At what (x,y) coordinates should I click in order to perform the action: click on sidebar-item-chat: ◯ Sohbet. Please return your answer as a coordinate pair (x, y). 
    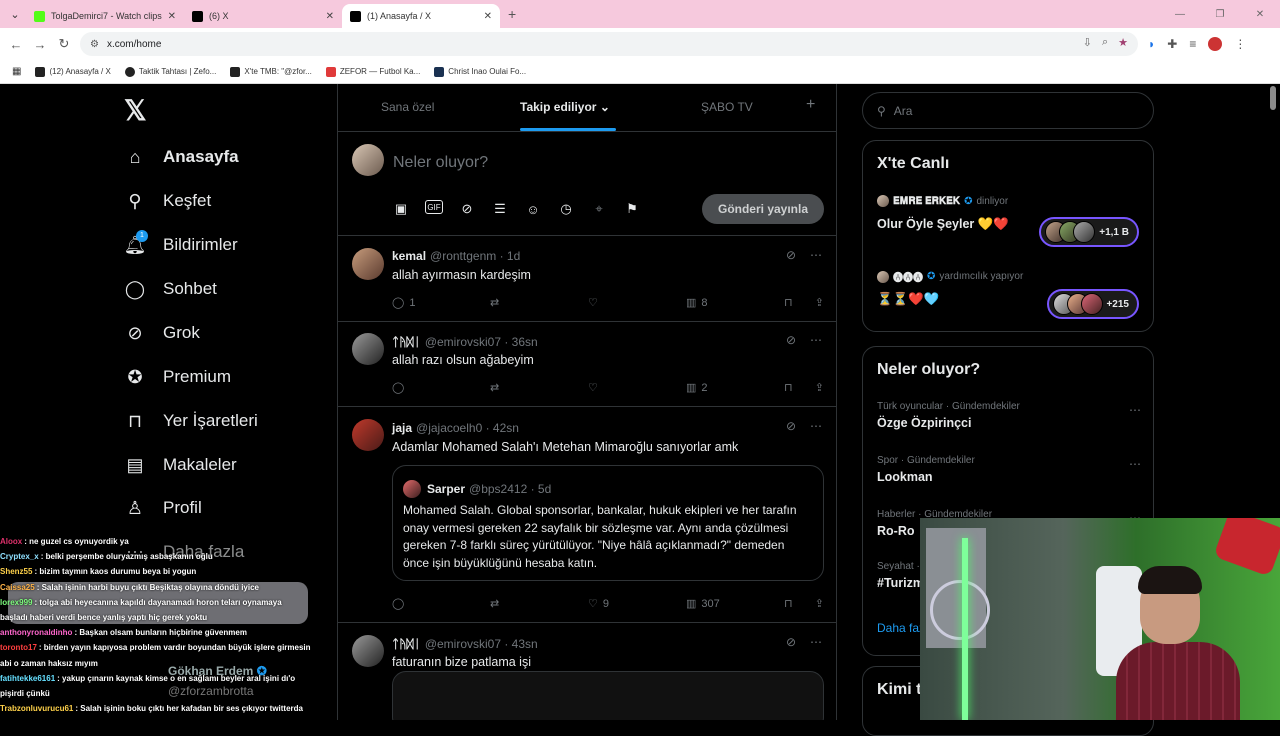
    Looking at the image, I should click on (170, 289).